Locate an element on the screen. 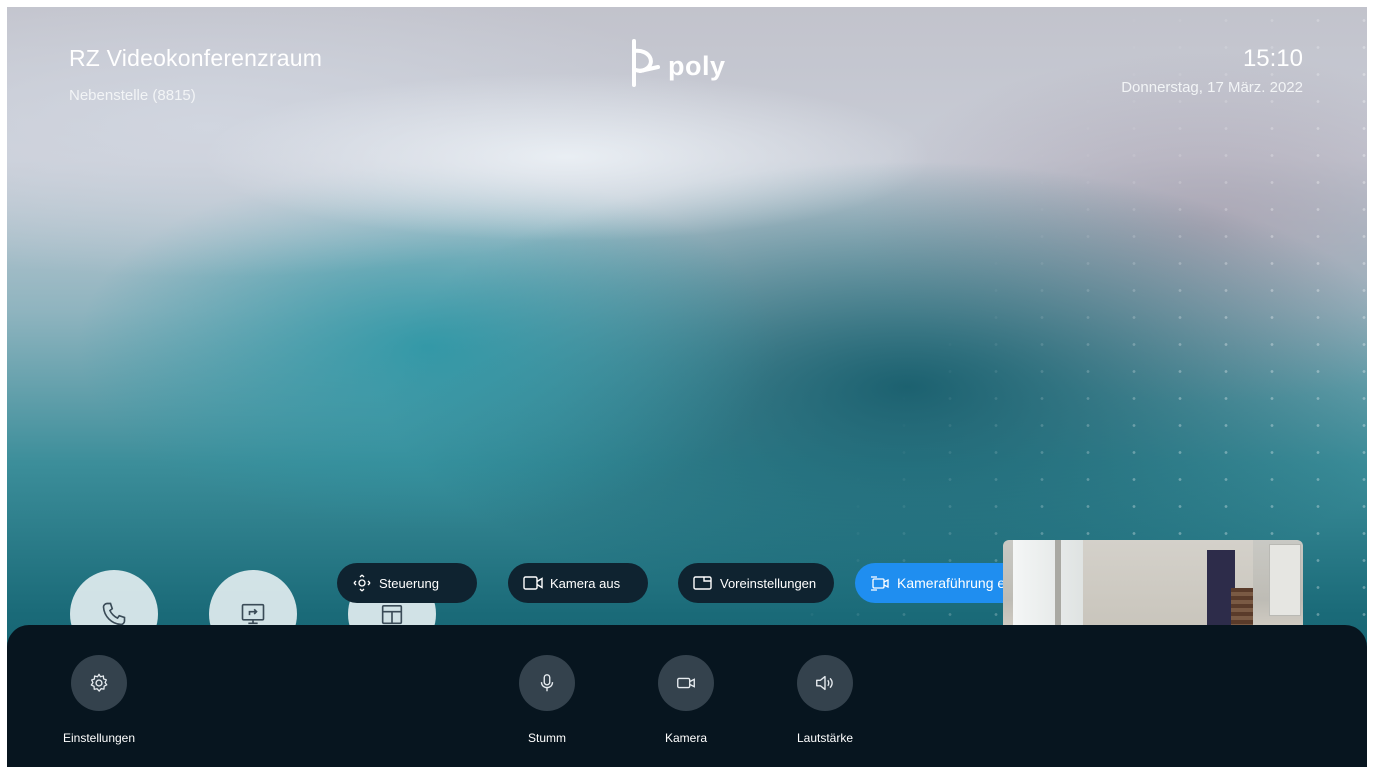 The image size is (1373, 767). mute-icon-circle is located at coordinates (547, 683).